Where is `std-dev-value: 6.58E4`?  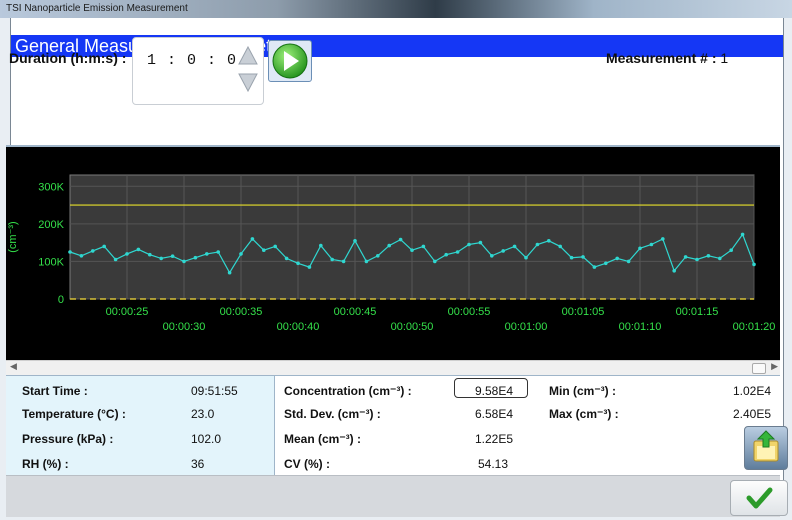
std-dev-value: 6.58E4 is located at coordinates (494, 414).